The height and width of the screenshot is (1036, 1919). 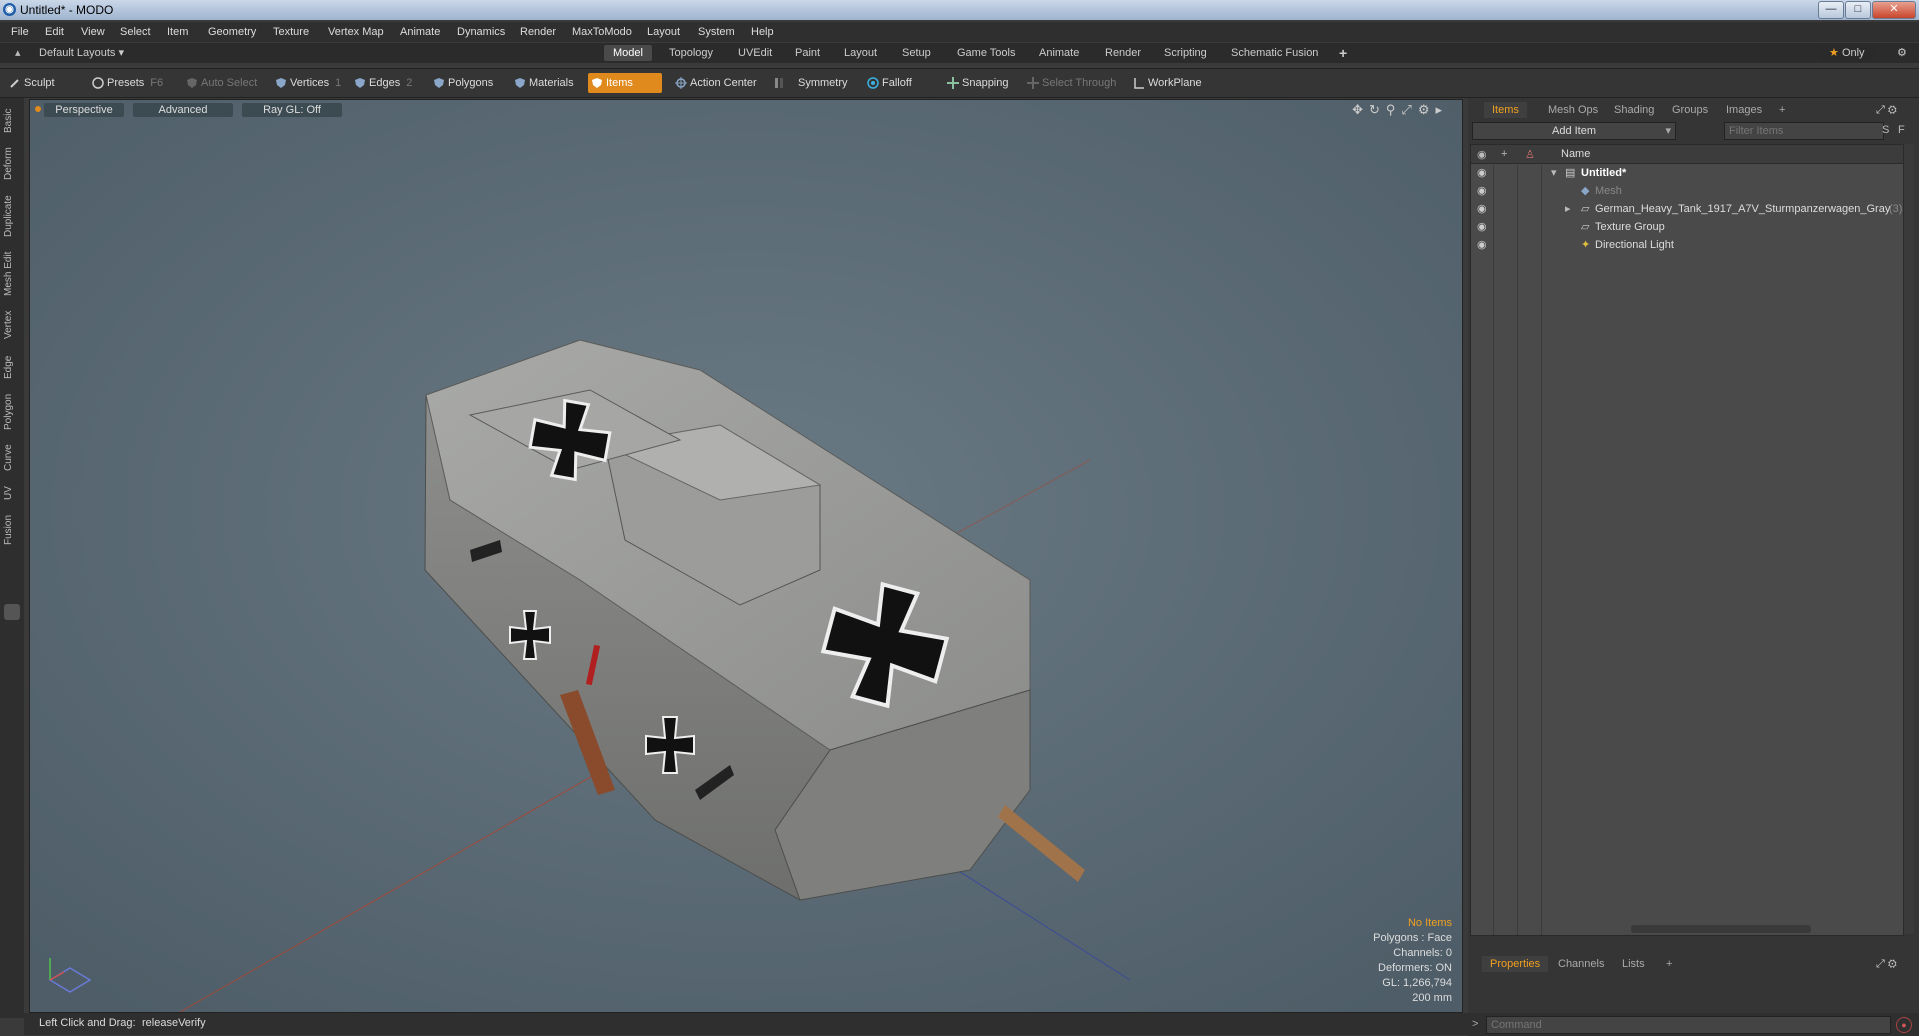 What do you see at coordinates (1721, 929) in the screenshot?
I see `horizontal-scrollbar` at bounding box center [1721, 929].